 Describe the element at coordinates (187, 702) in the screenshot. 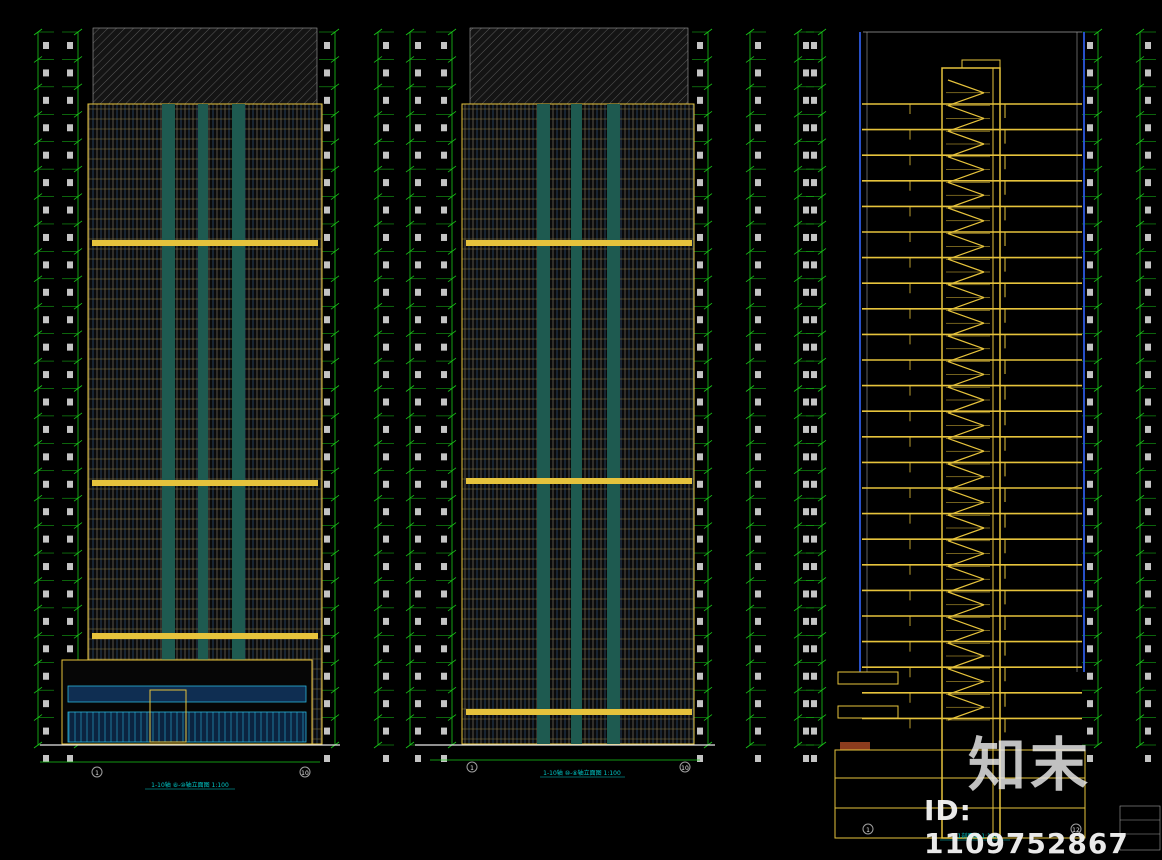

I see `elevation-1-podium` at that location.